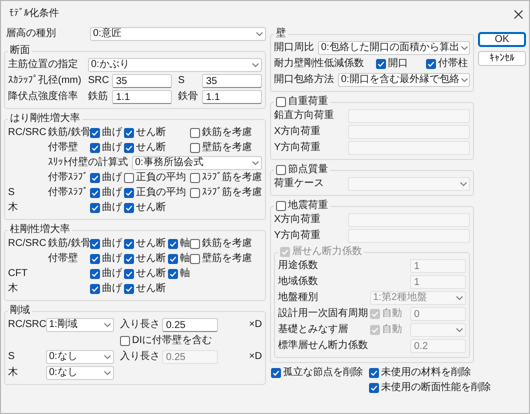 This screenshot has width=530, height=414. I want to click on field-label: CFT, so click(18, 274).